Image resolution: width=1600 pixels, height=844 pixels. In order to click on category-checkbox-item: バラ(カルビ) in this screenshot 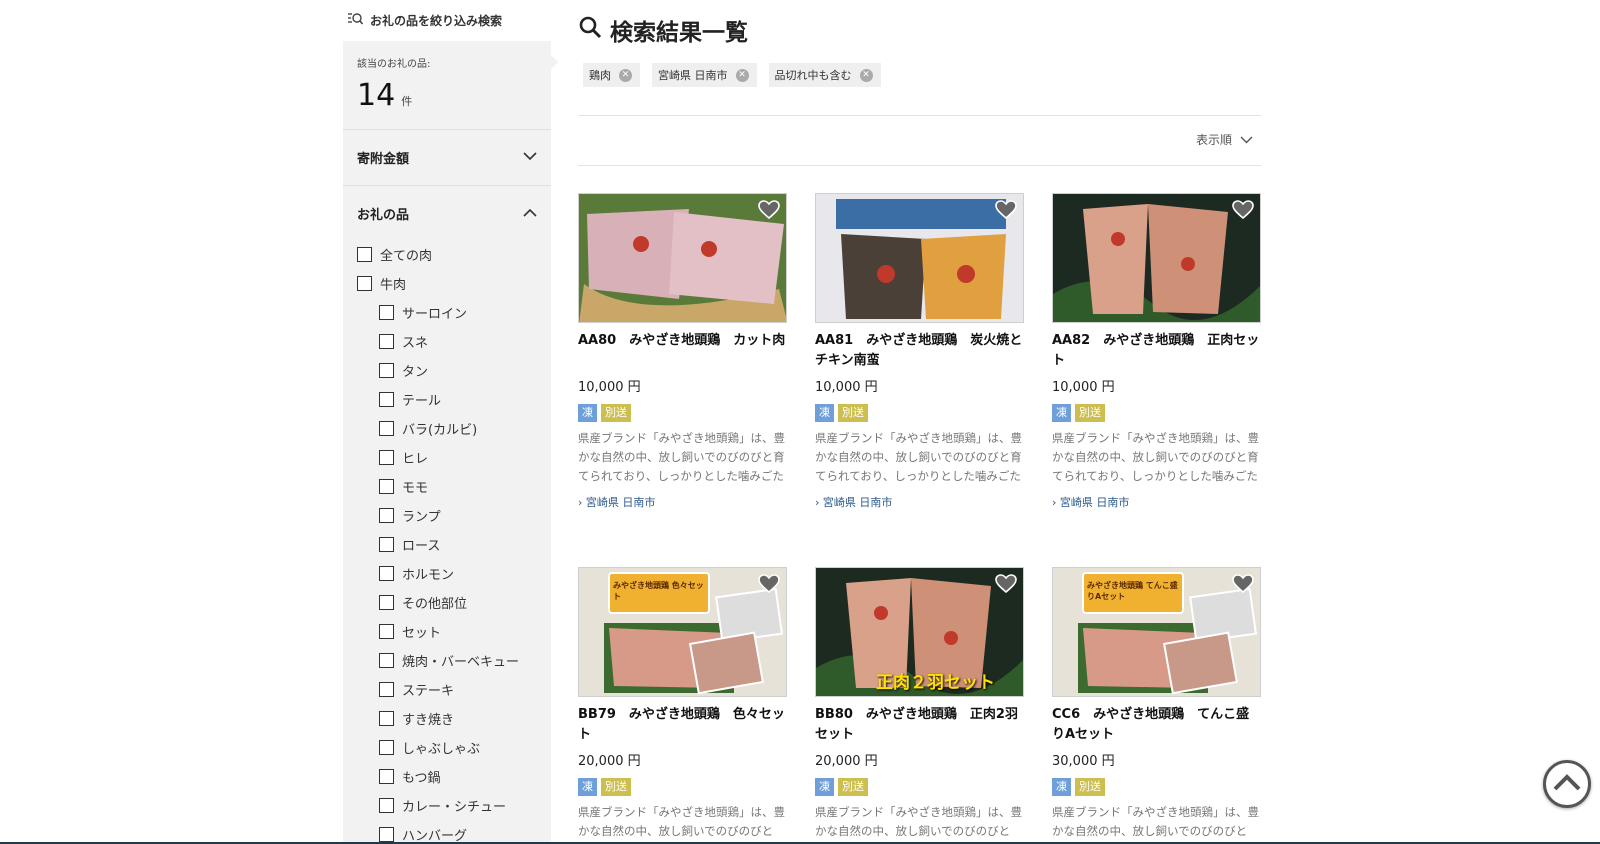, I will do `click(454, 428)`.